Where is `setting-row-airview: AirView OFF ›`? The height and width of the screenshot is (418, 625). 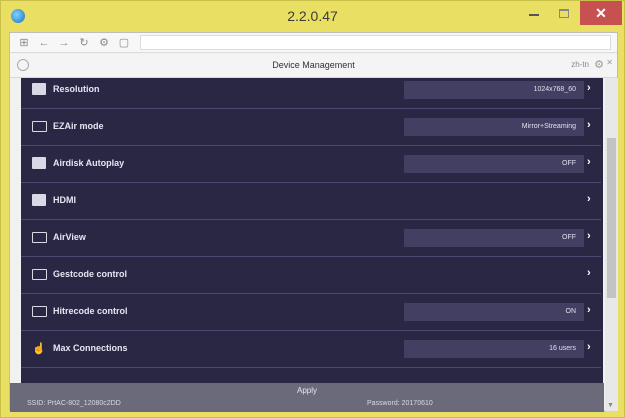
setting-row-airview: AirView OFF › is located at coordinates (311, 238).